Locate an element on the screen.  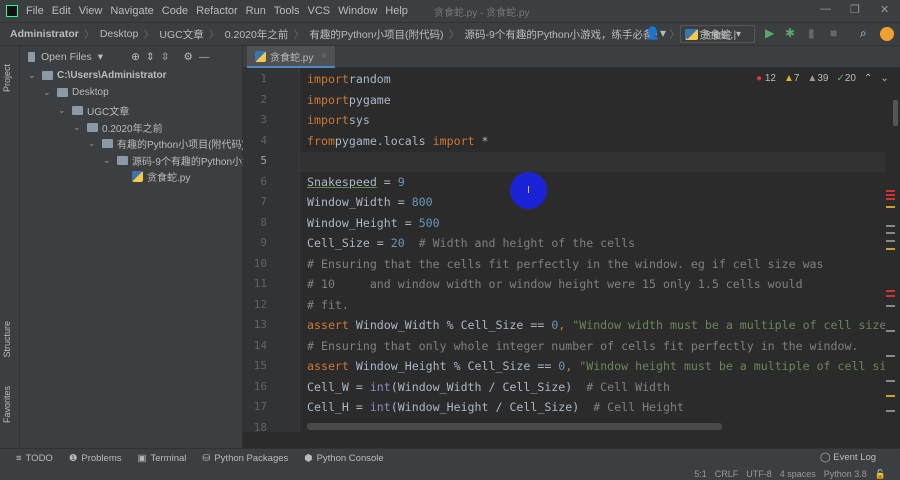
minimize-button: — is located at coordinates (825, 9).